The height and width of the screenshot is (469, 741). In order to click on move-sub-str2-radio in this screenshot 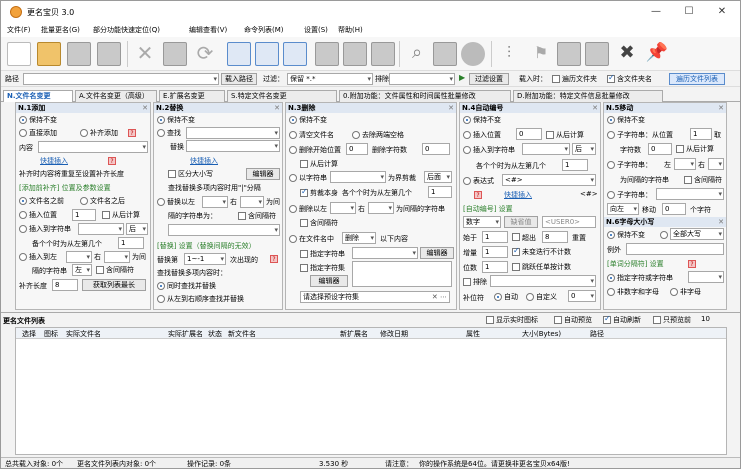, I will do `click(611, 195)`.